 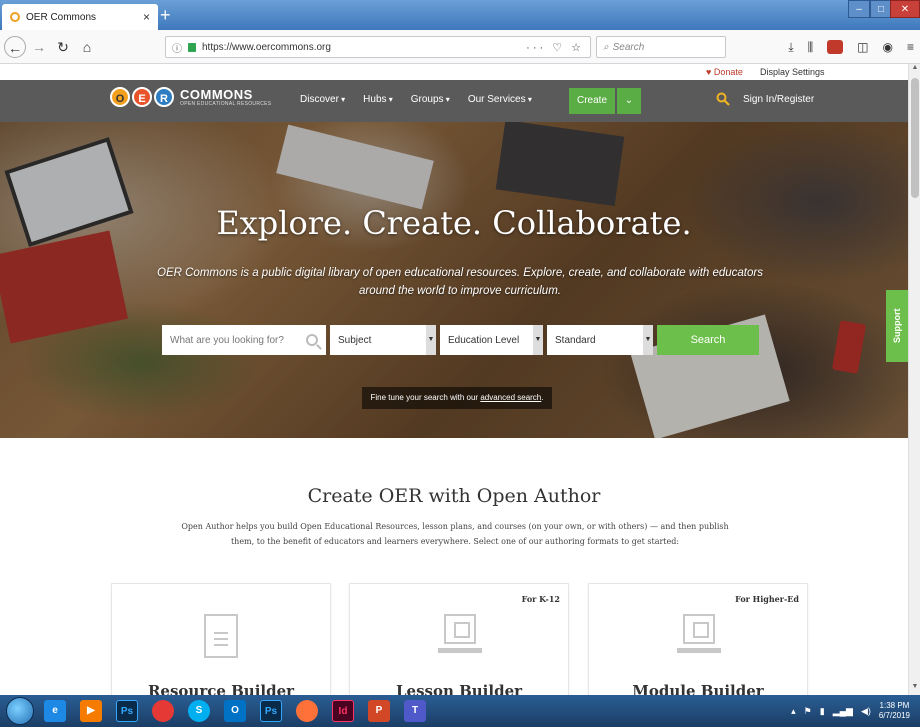 I want to click on new-tab-button: +, so click(x=165, y=15).